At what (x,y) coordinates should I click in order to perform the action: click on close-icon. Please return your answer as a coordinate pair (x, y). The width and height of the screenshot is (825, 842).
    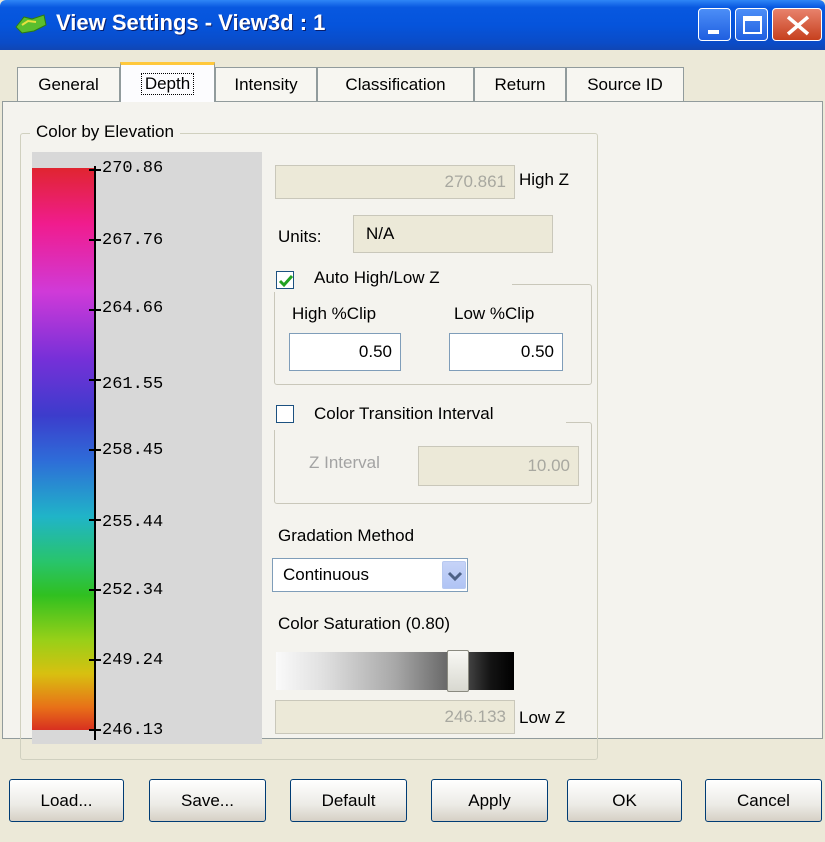
    Looking at the image, I should click on (798, 25).